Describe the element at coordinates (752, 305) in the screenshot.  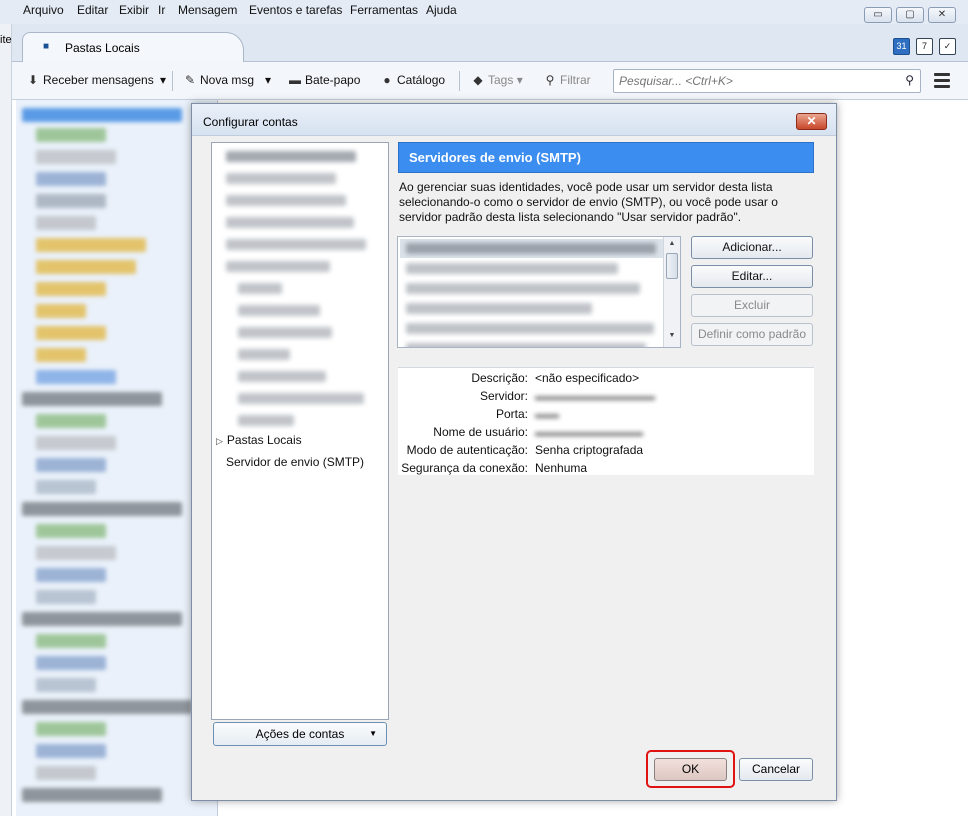
I see `delete-server-button: Excluir` at that location.